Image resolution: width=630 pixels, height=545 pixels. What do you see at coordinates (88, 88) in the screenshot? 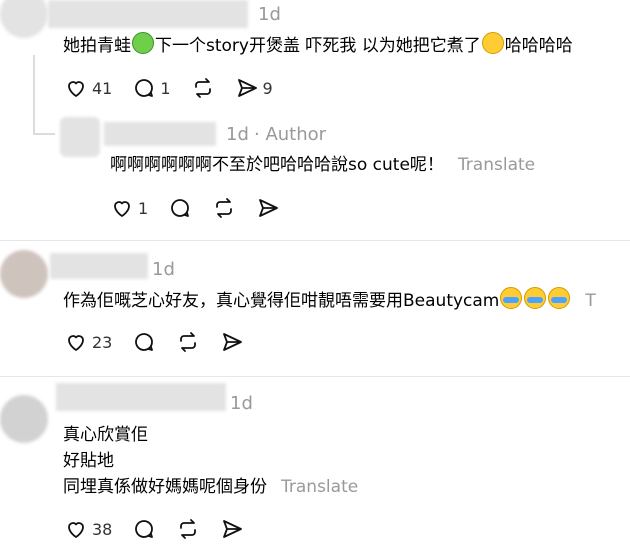
I see `like-button: 41` at bounding box center [88, 88].